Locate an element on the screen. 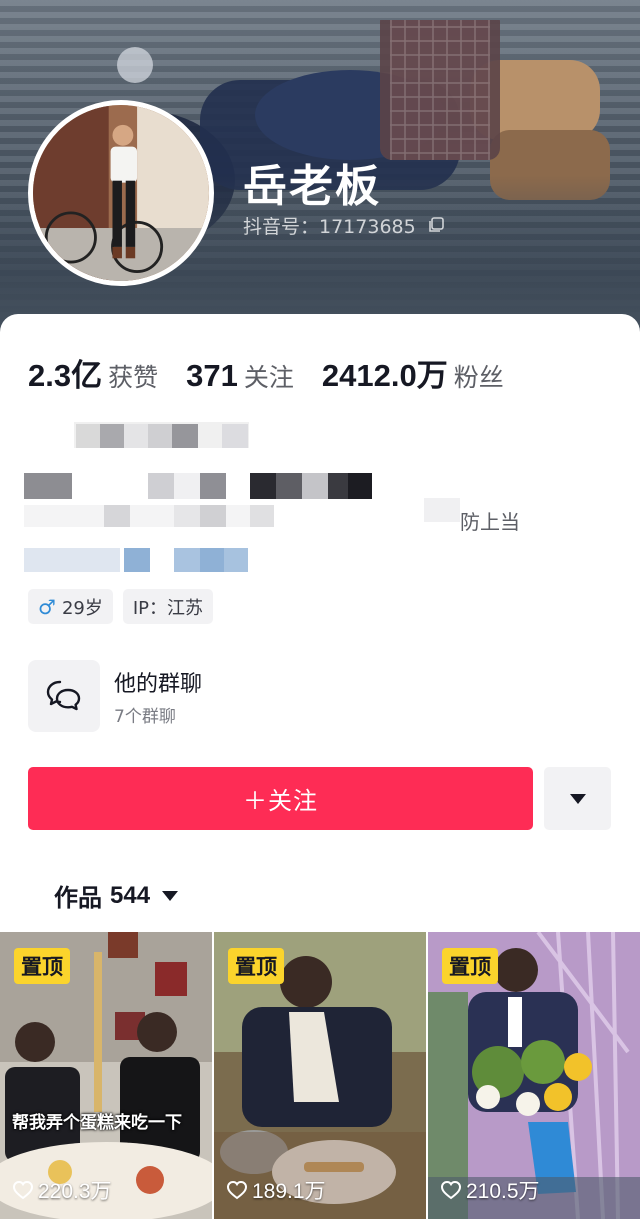  bio-blurred: 防上当 is located at coordinates (324, 500).